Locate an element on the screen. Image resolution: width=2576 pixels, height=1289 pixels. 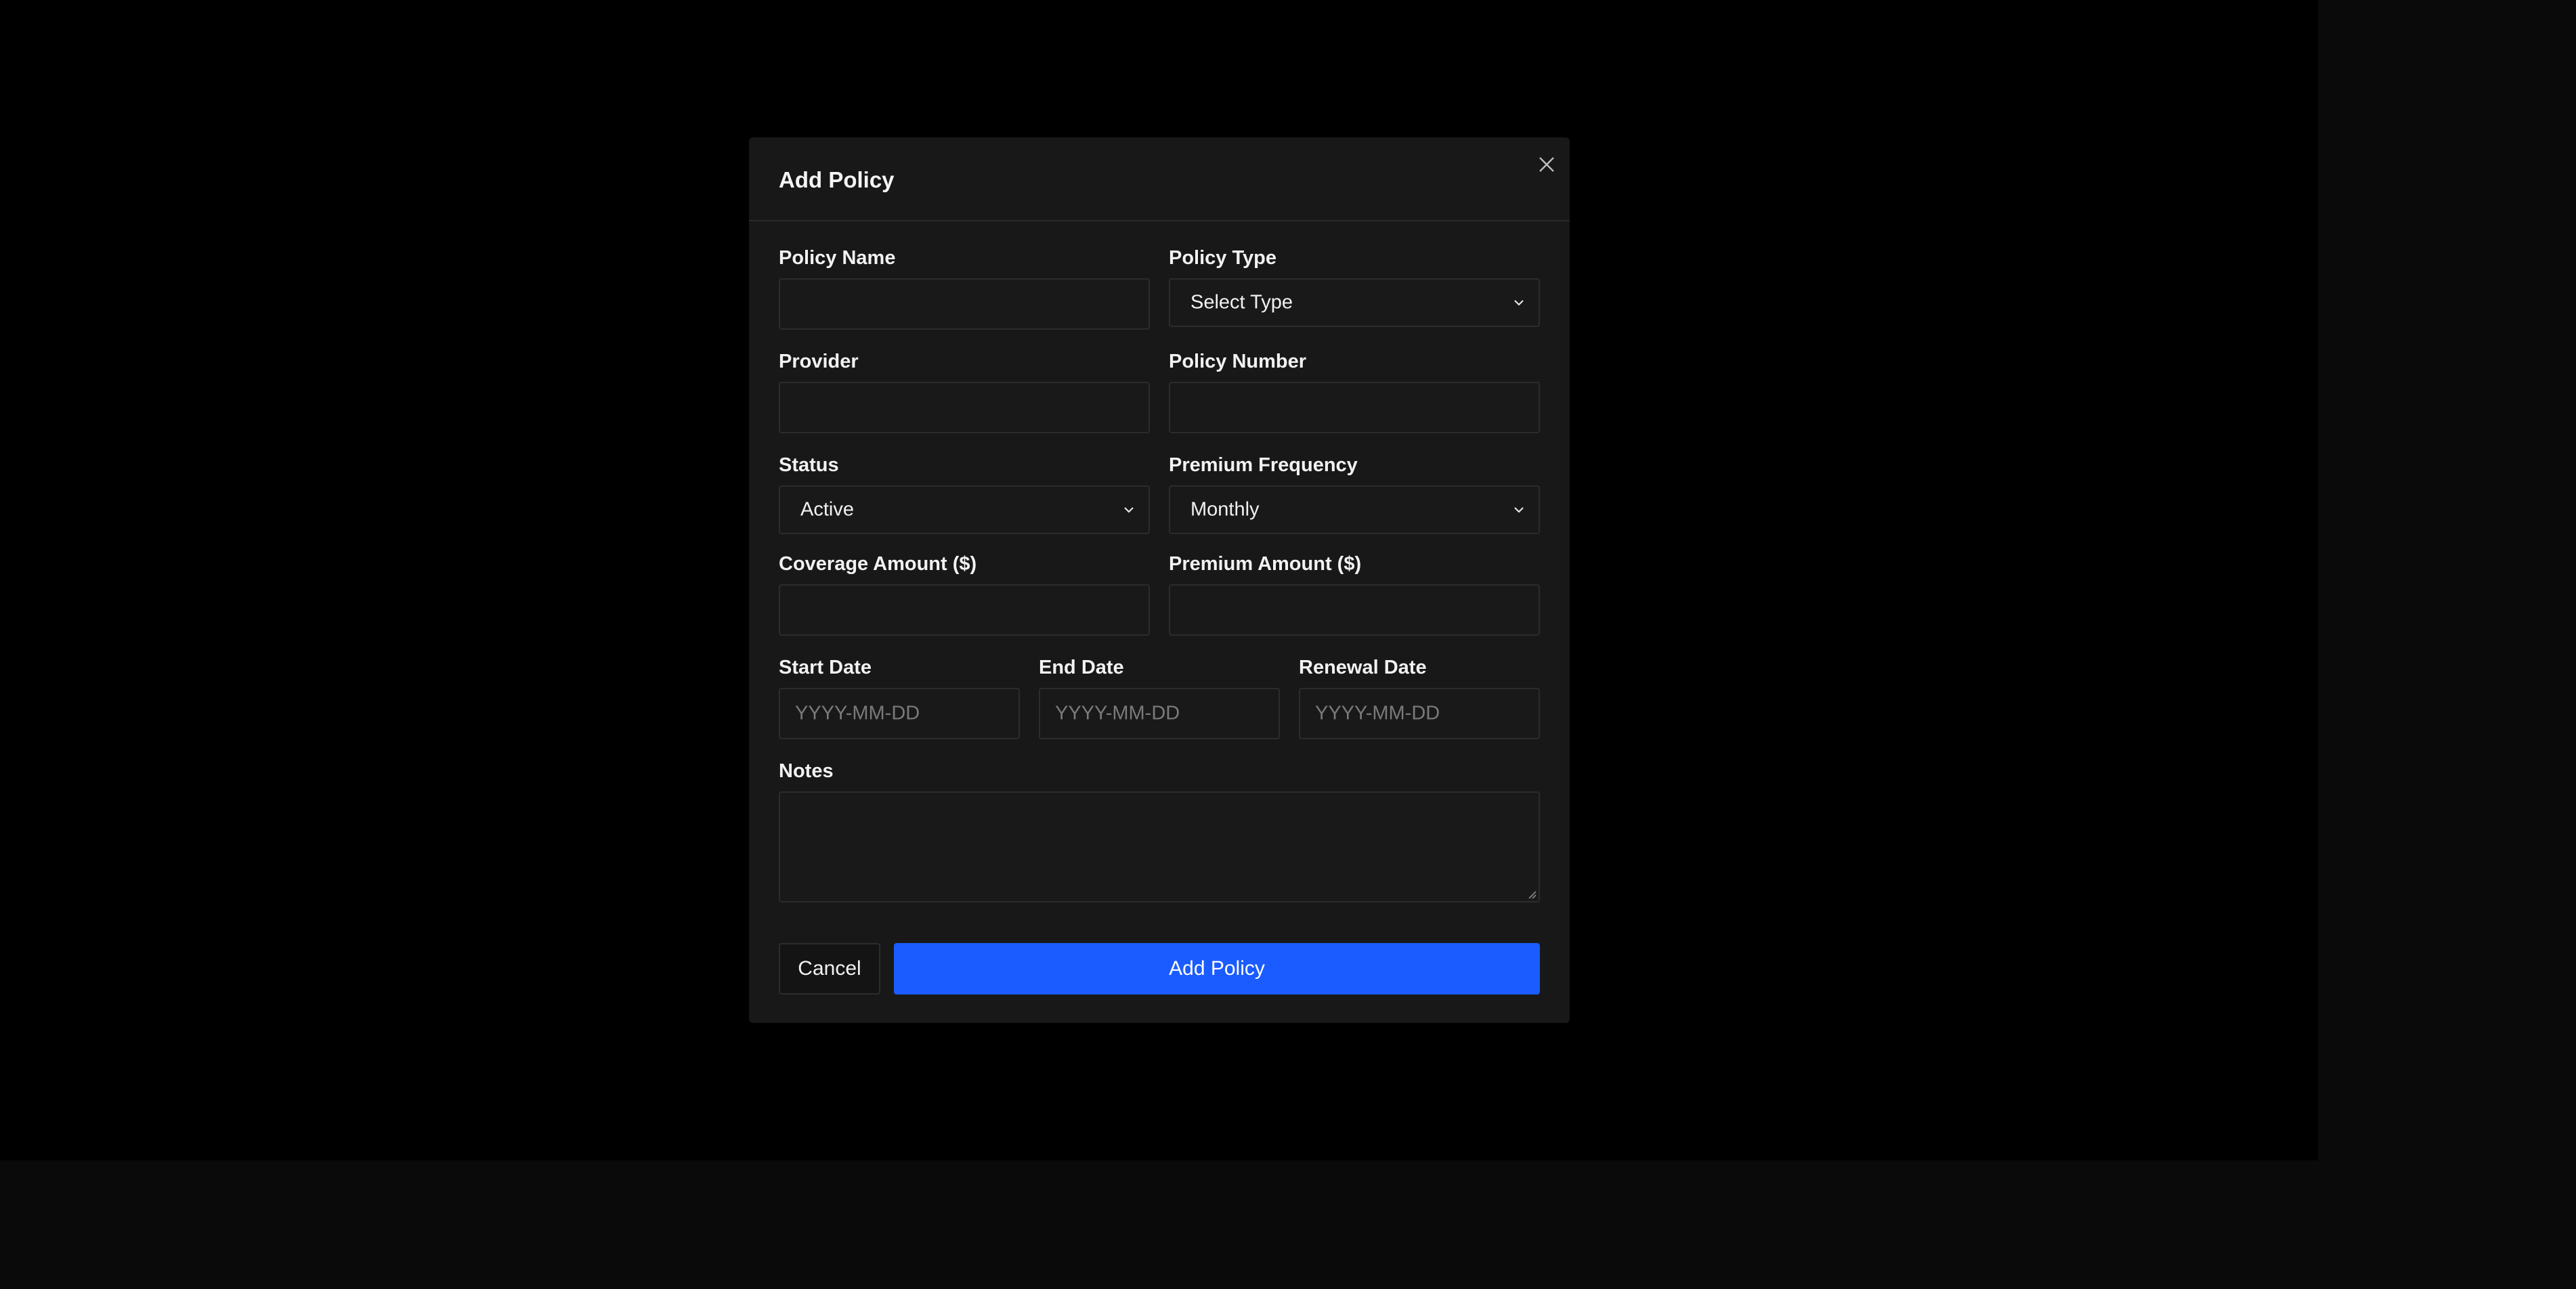
end-date-placeholder: YYYY-MM-DD is located at coordinates (1117, 713).